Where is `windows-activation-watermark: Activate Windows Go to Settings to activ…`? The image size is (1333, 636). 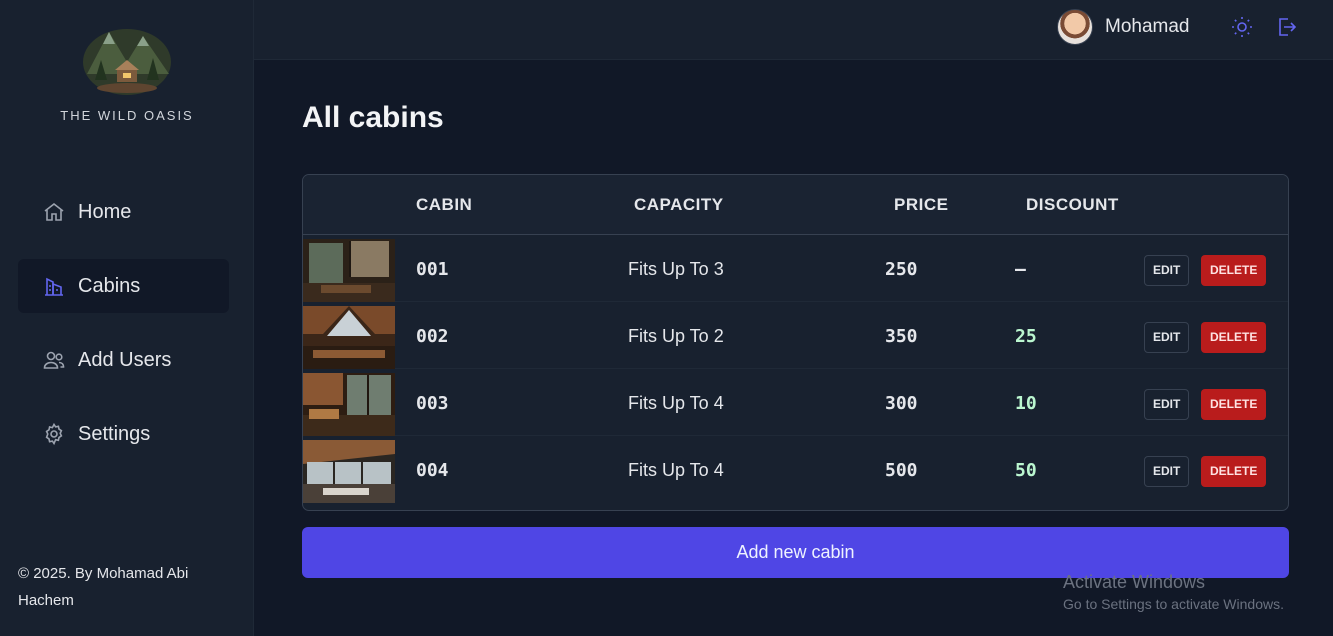
windows-activation-watermark: Activate Windows Go to Settings to activ… is located at coordinates (1173, 592).